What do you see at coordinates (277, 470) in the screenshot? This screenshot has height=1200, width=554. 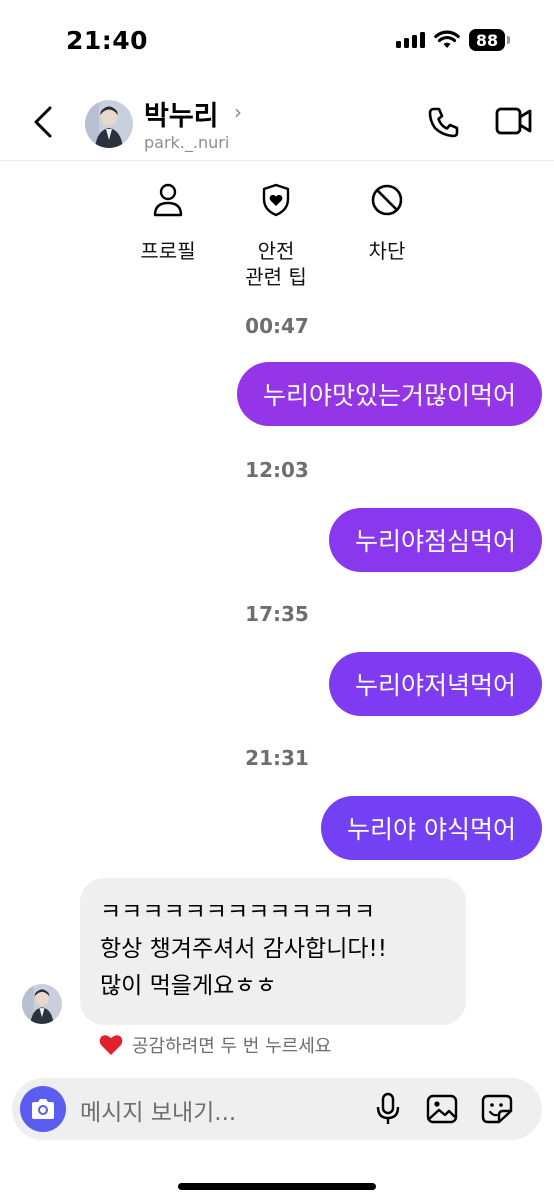 I see `message-timestamp: 12:03` at bounding box center [277, 470].